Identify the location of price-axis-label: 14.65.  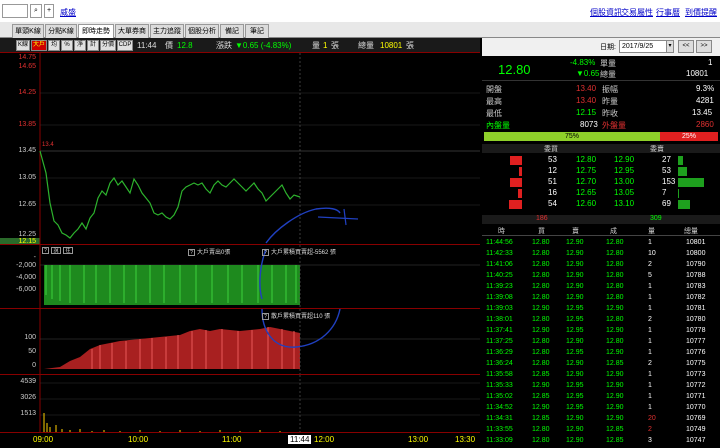
(27, 66).